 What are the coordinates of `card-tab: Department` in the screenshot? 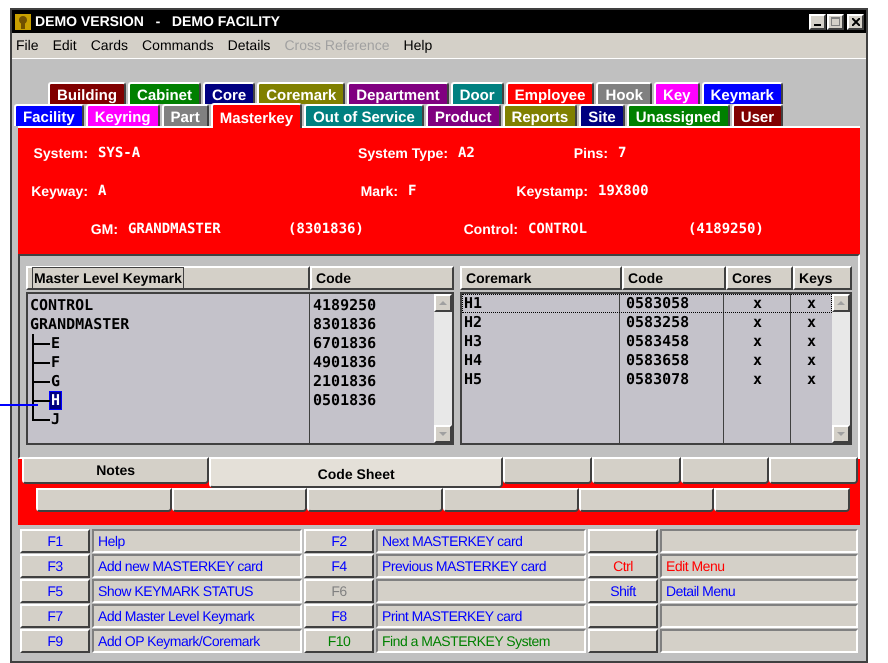 It's located at (398, 93).